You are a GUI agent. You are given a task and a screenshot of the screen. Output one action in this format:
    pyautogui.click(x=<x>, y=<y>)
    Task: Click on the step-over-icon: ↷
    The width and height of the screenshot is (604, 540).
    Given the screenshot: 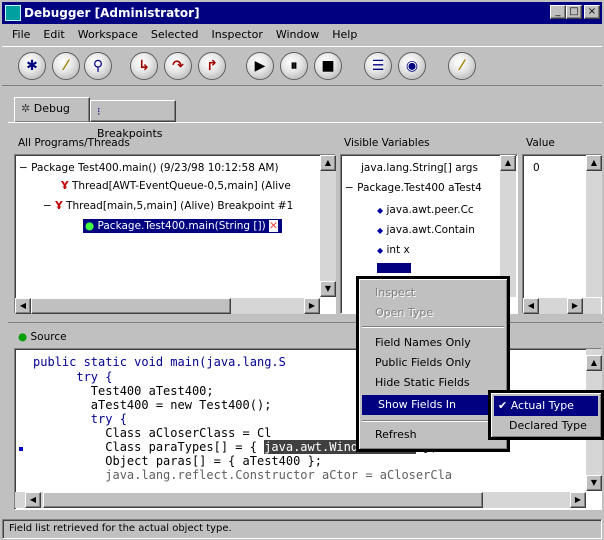 What is the action you would take?
    pyautogui.click(x=178, y=66)
    